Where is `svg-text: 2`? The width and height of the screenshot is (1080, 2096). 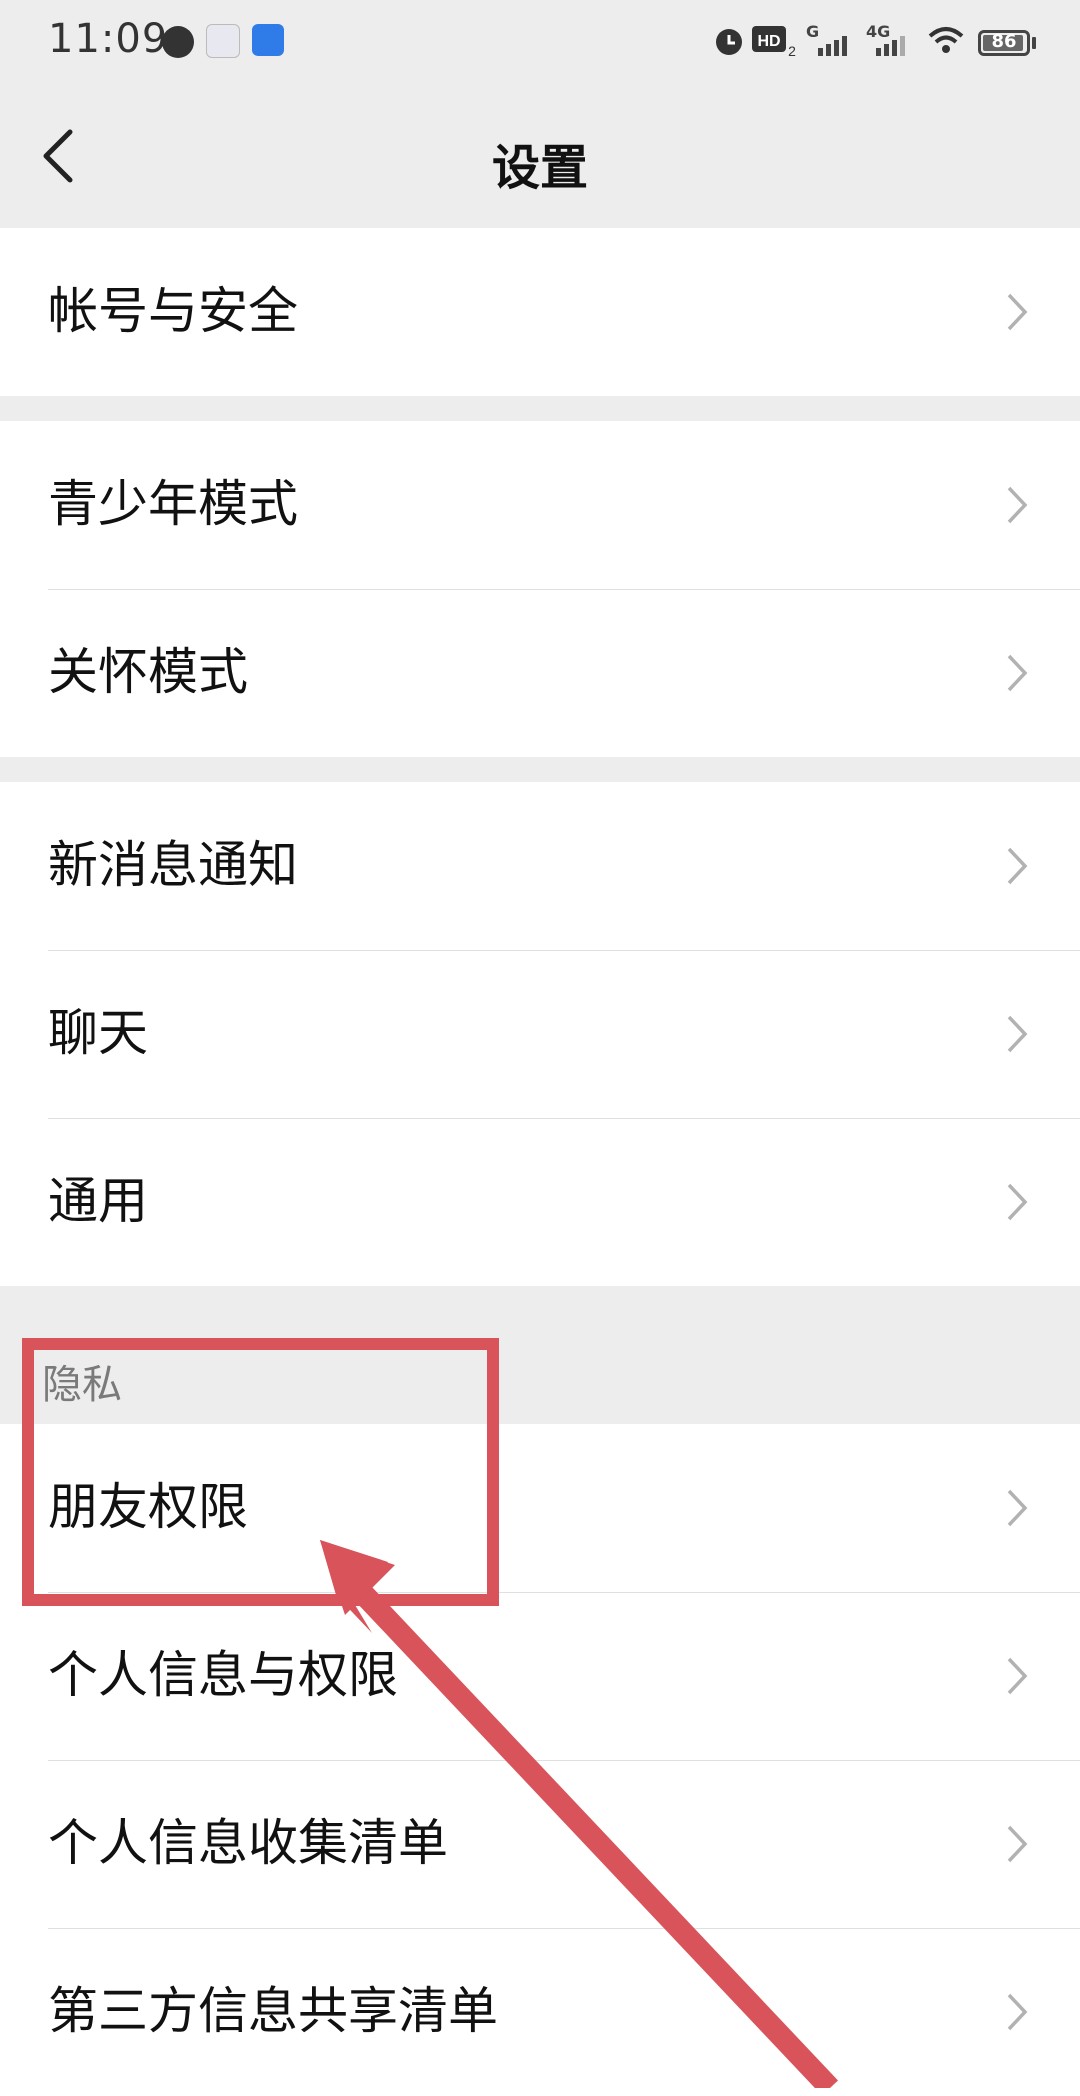 svg-text: 2 is located at coordinates (792, 50).